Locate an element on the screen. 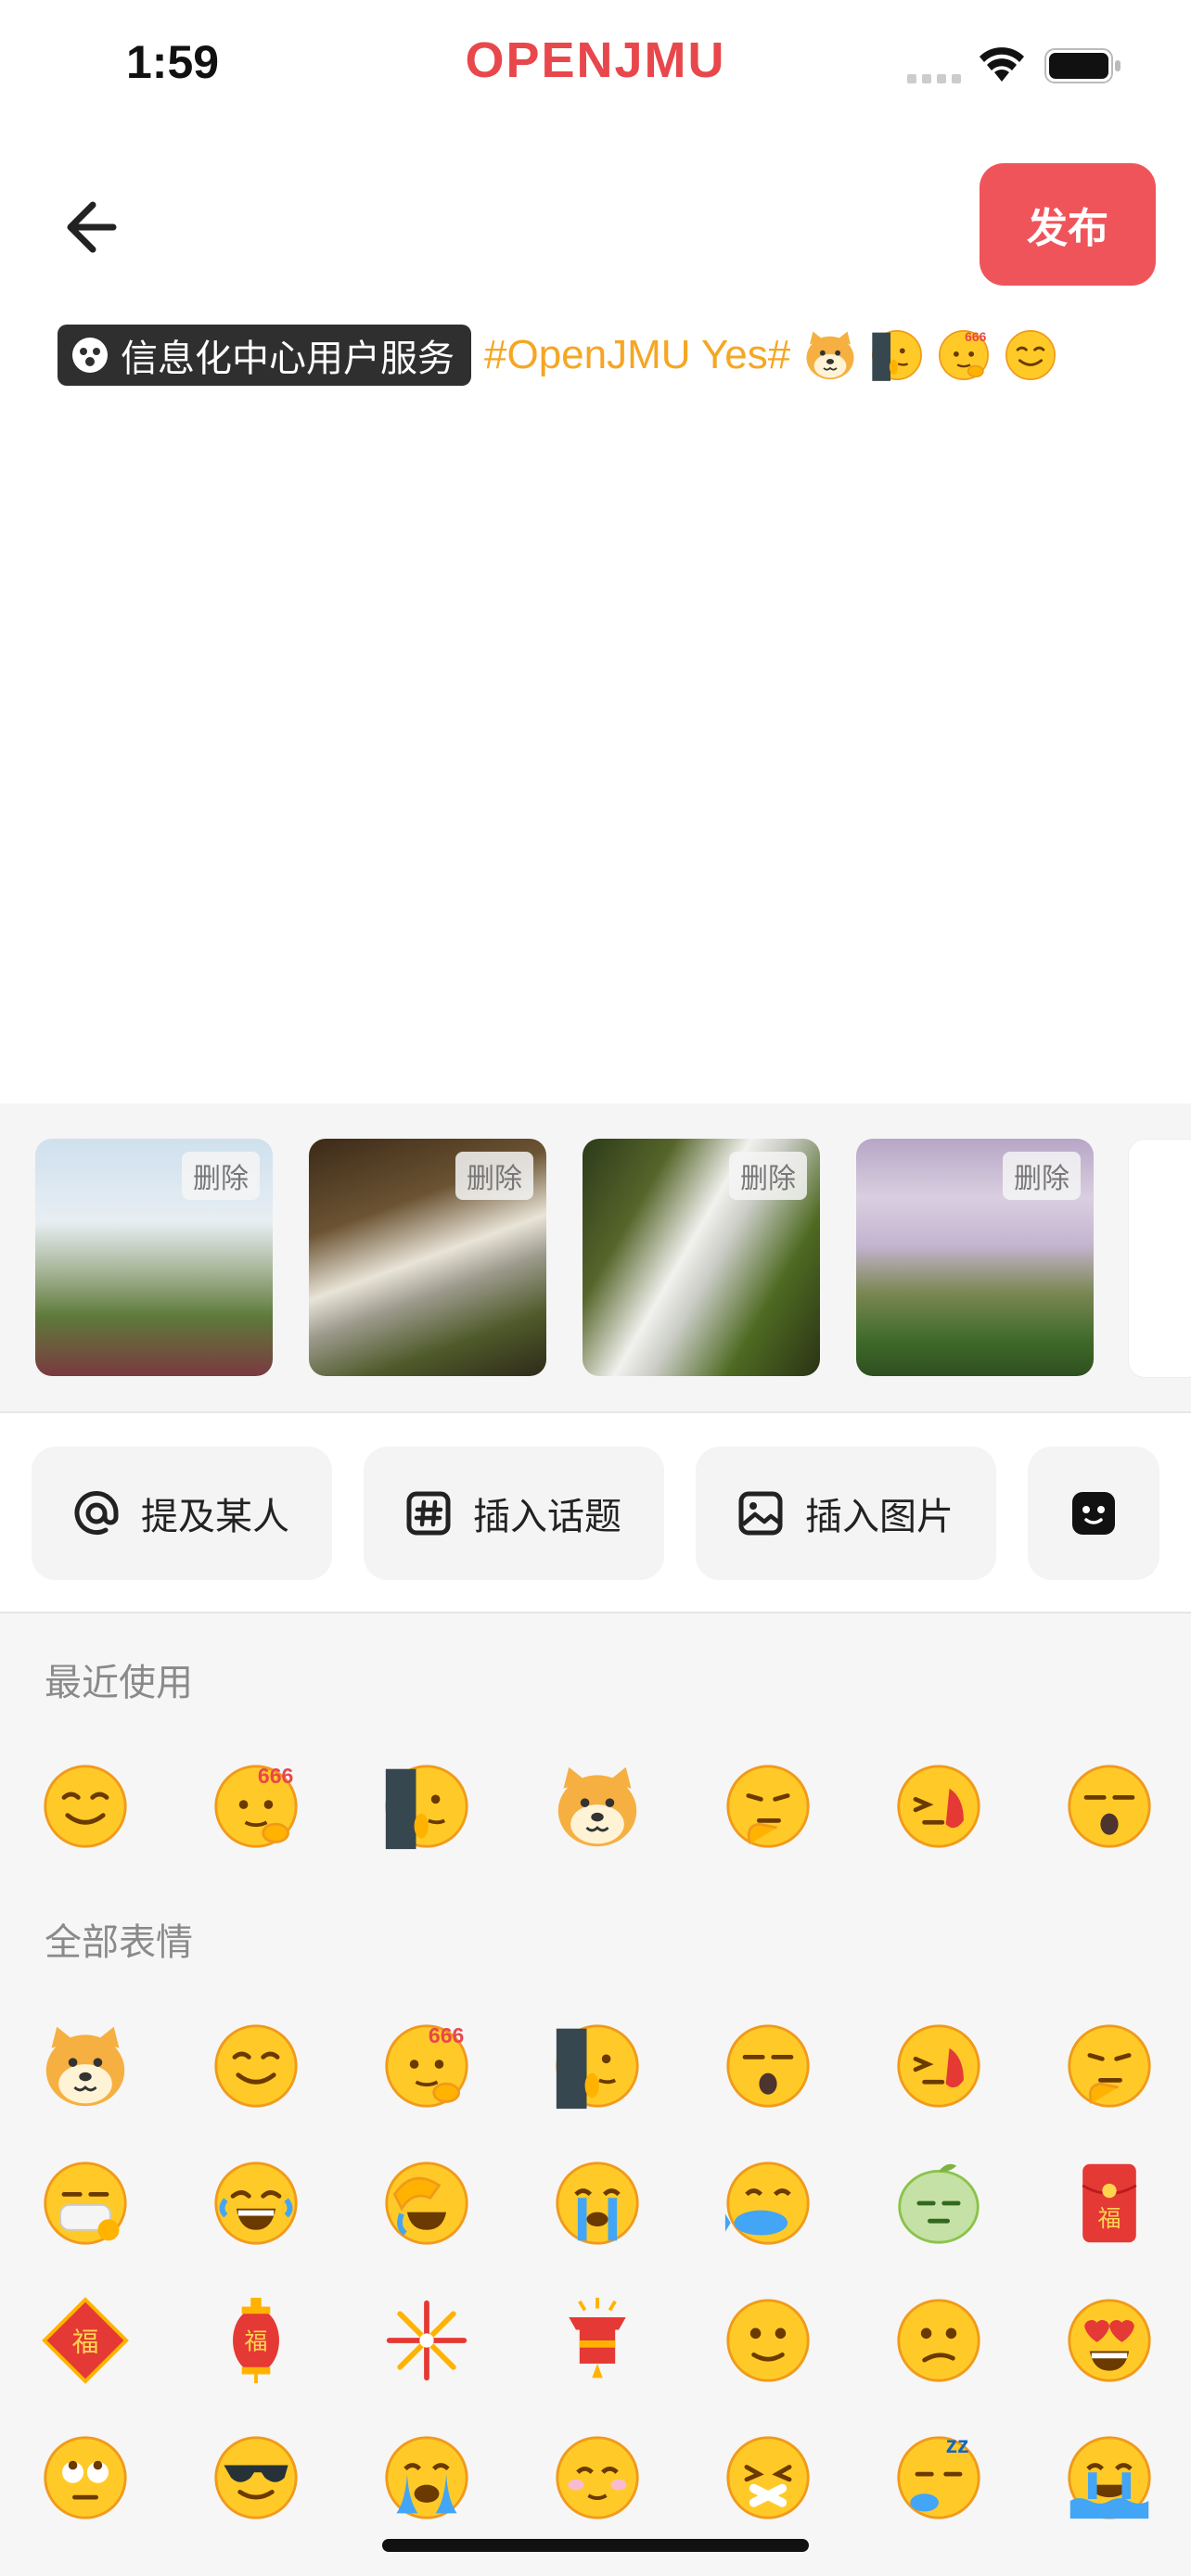 The width and height of the screenshot is (1191, 2576). image-label: 插入图片 is located at coordinates (879, 1517).